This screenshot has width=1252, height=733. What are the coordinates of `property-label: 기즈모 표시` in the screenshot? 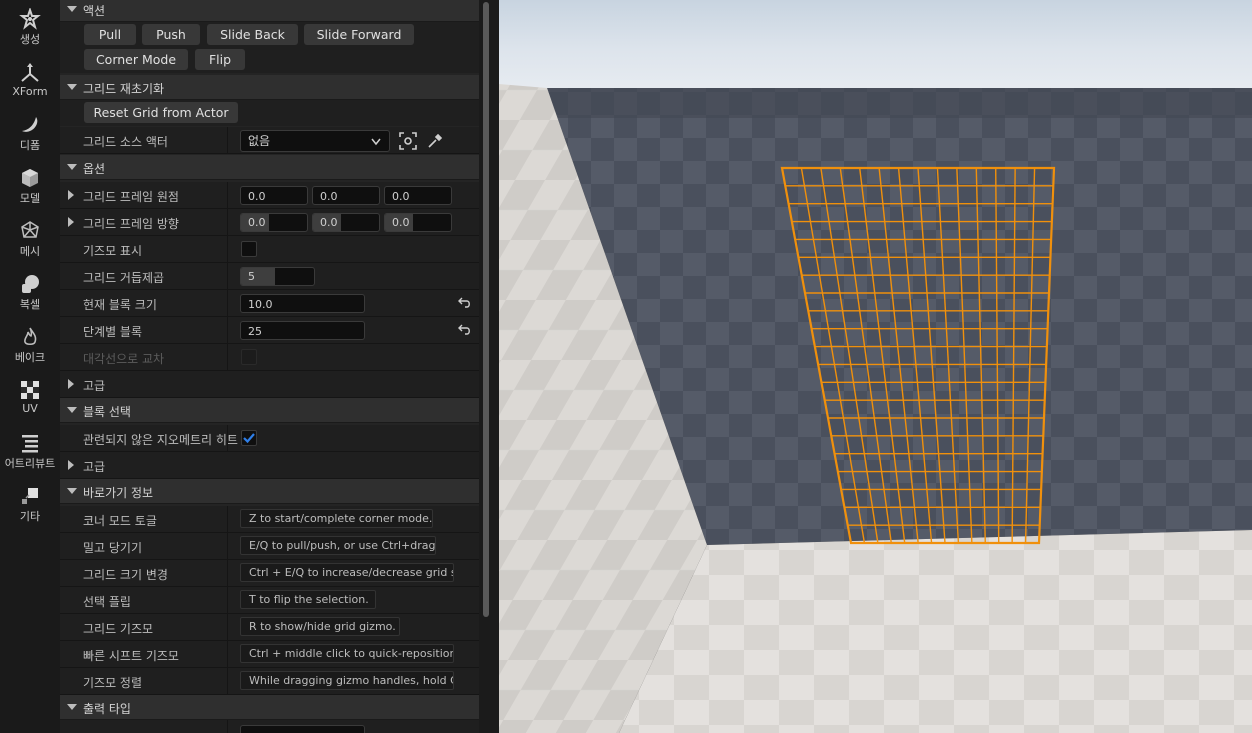 It's located at (113, 251).